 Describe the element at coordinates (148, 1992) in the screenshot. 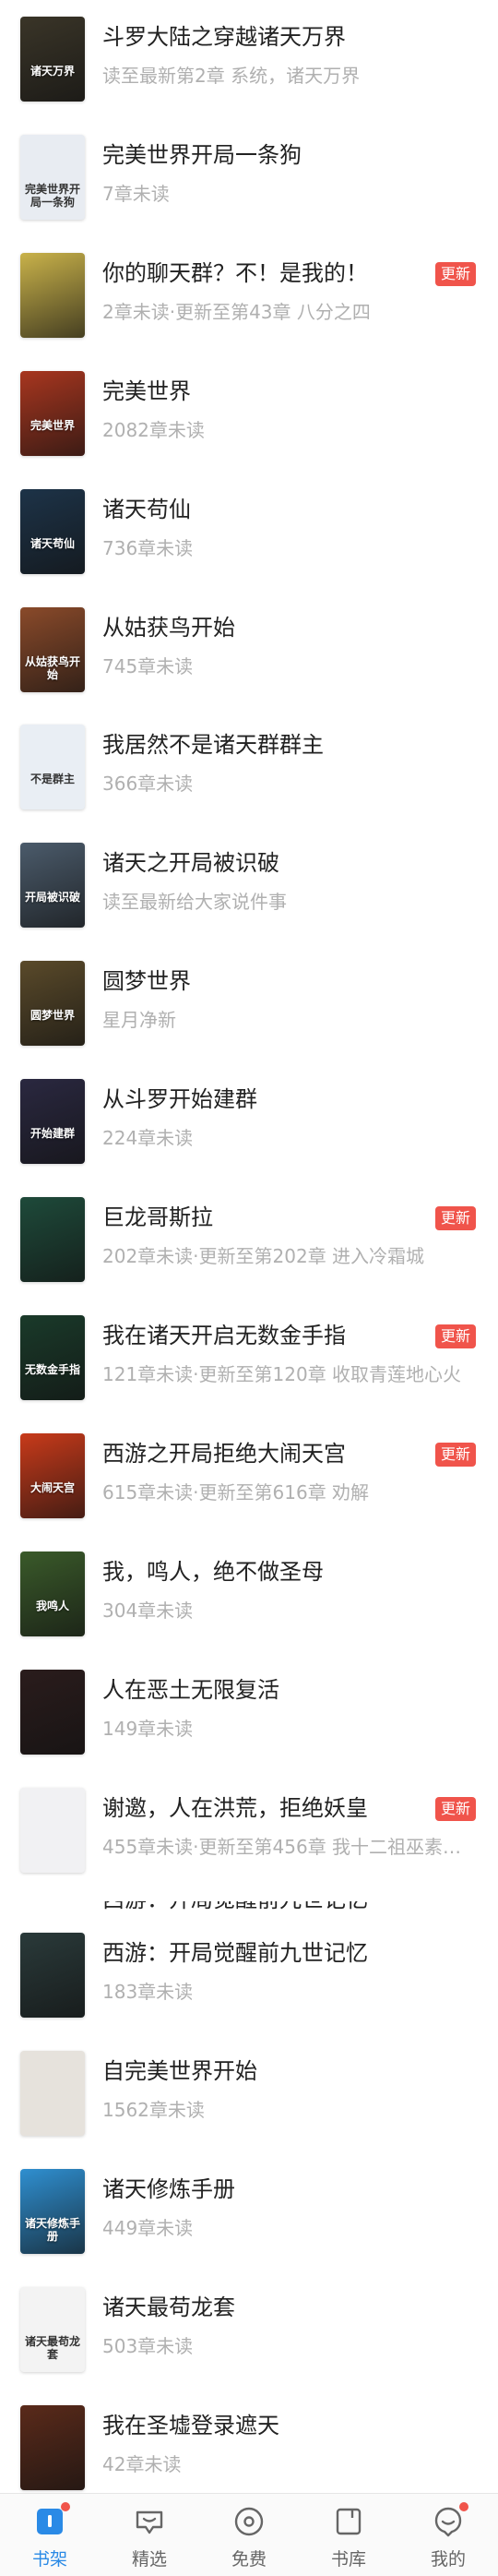

I see `book-progress: 183章未读` at that location.